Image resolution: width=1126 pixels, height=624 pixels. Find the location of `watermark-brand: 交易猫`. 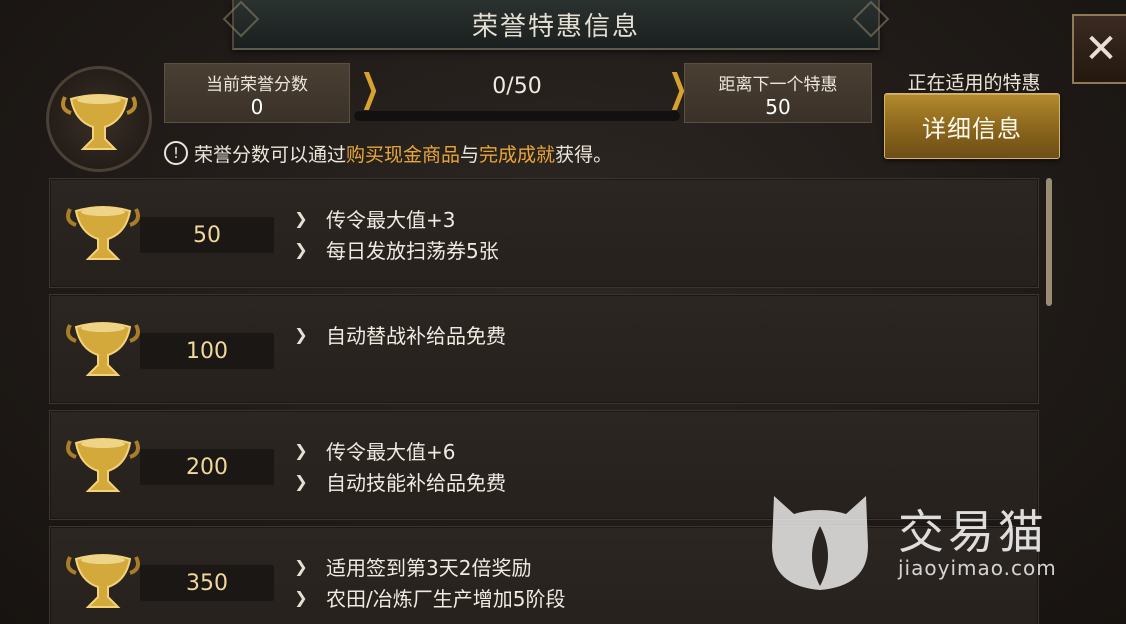

watermark-brand: 交易猫 is located at coordinates (973, 532).